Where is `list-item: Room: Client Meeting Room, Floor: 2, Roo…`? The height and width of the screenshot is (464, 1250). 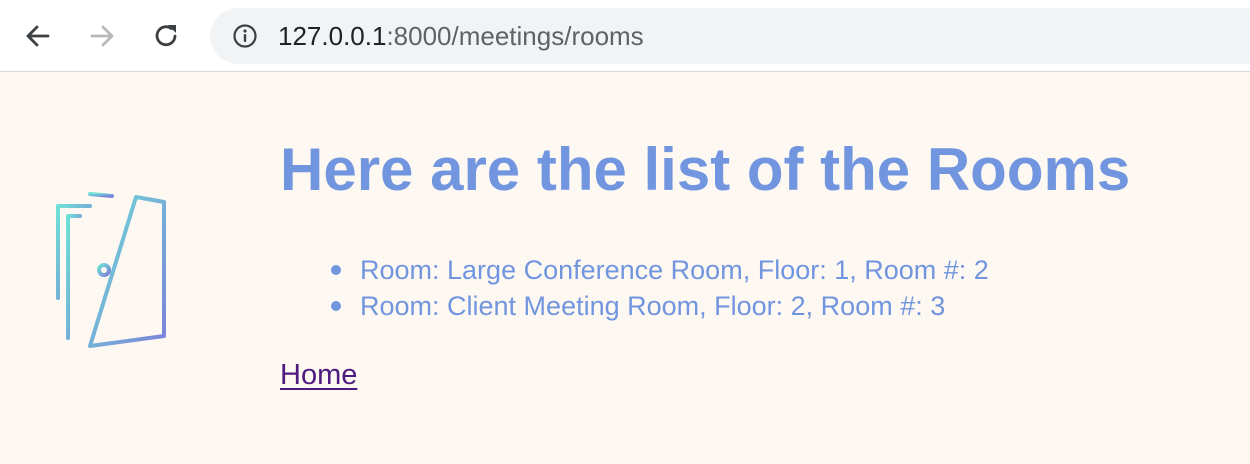
list-item: Room: Client Meeting Room, Floor: 2, Roo… is located at coordinates (660, 306).